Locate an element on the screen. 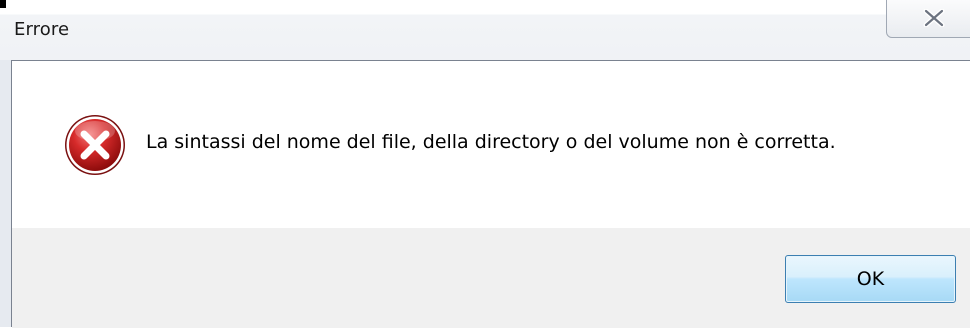 The height and width of the screenshot is (328, 970). close-button is located at coordinates (928, 19).